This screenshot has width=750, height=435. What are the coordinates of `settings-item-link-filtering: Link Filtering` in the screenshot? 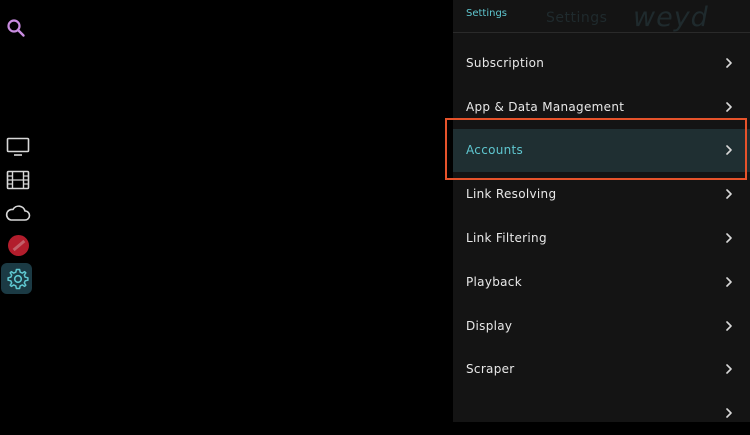 It's located at (601, 238).